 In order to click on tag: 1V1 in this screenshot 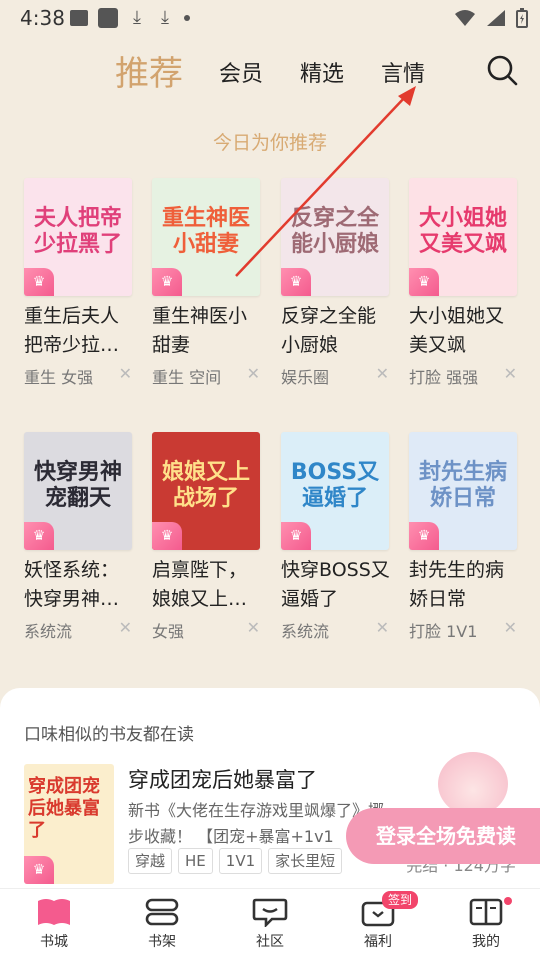, I will do `click(240, 861)`.